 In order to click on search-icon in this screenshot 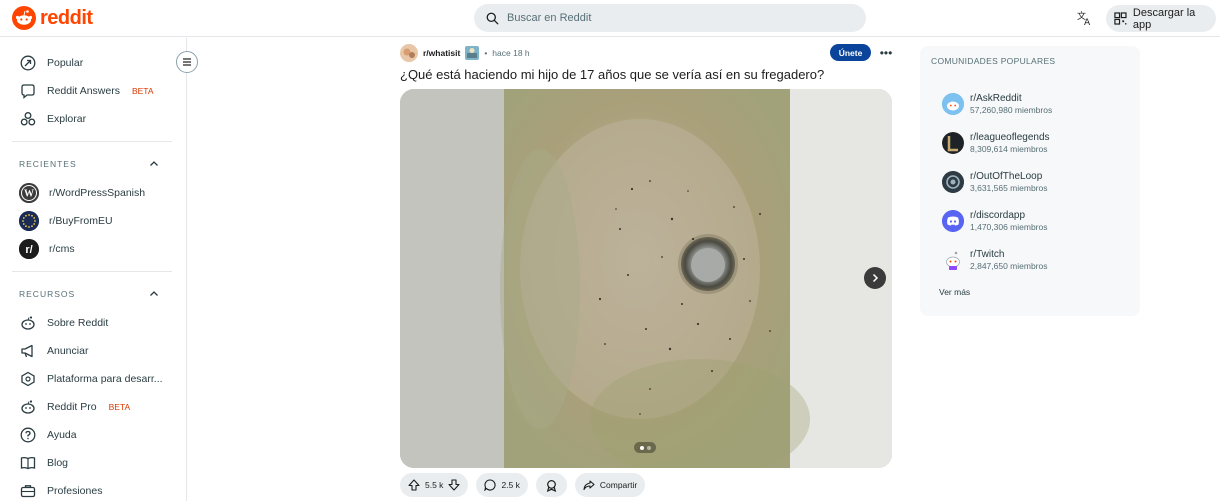, I will do `click(492, 18)`.